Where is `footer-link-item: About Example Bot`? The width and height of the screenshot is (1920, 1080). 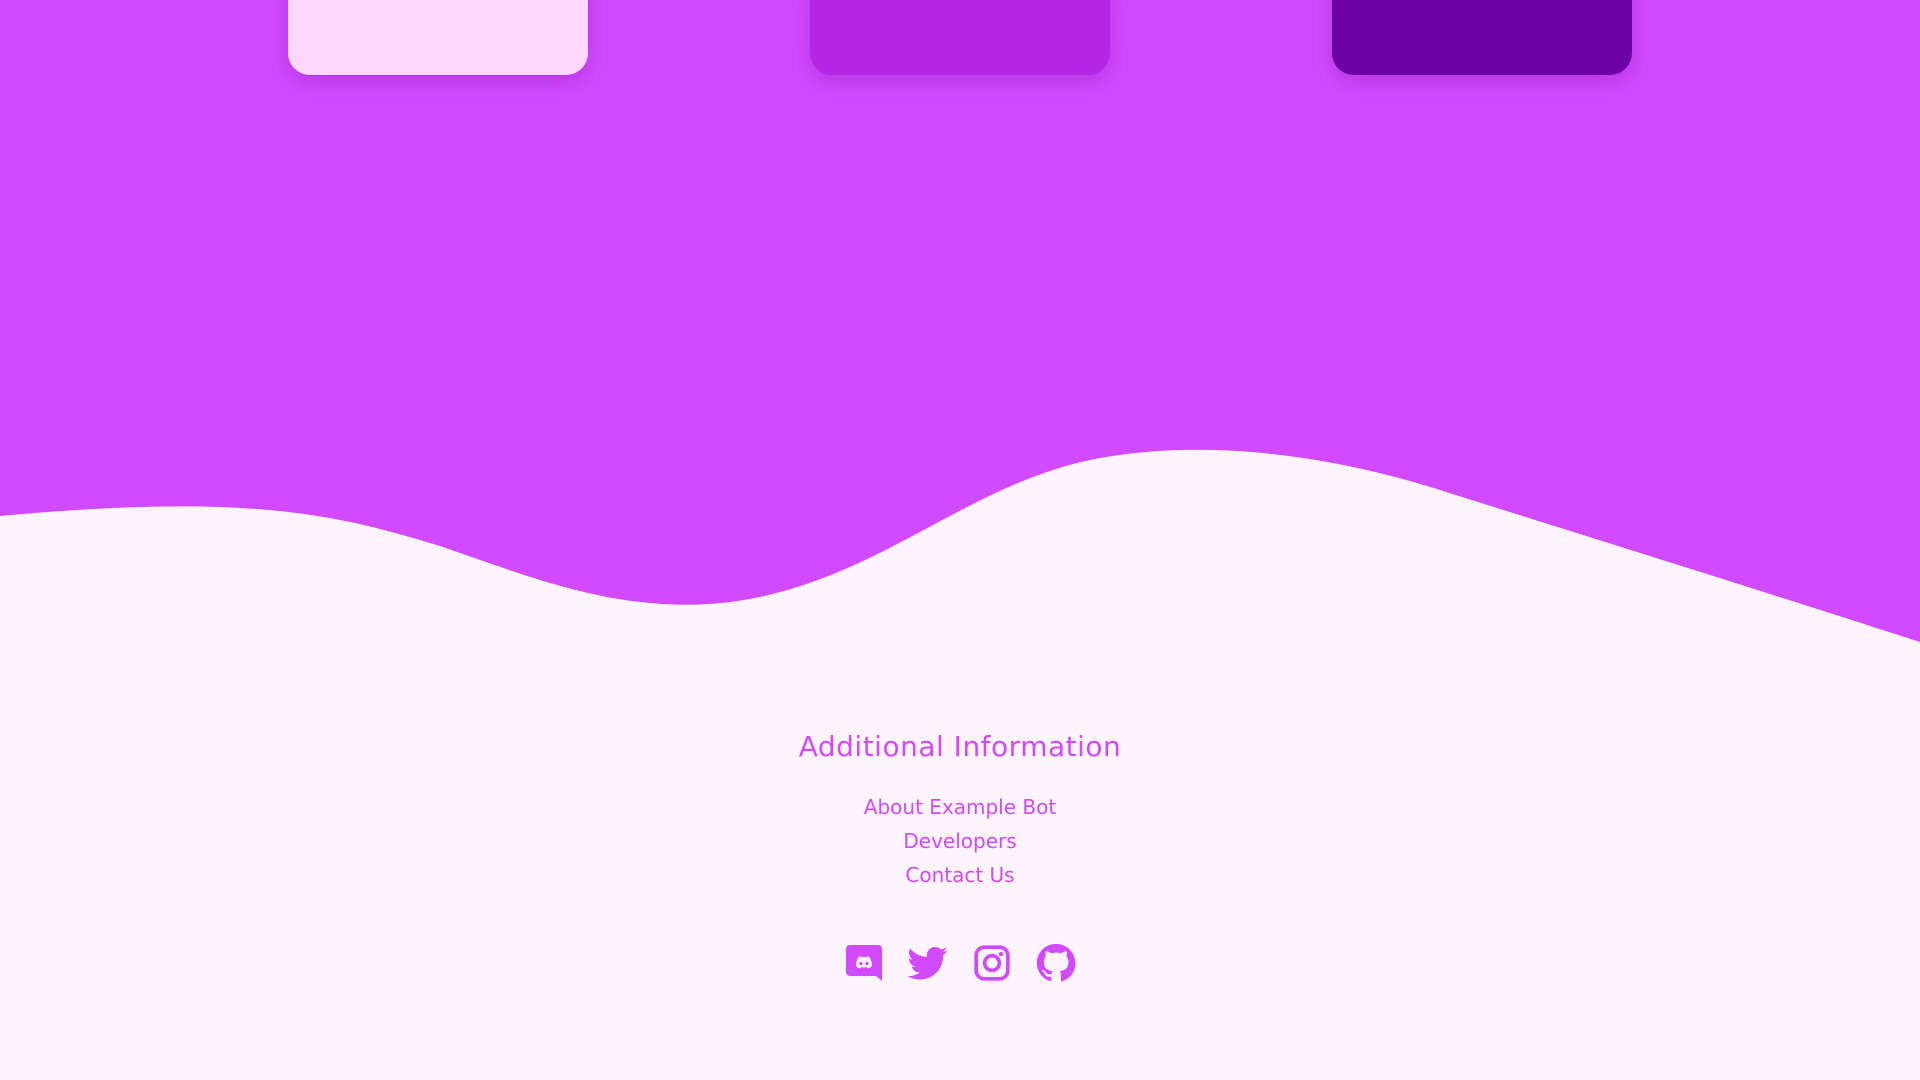 footer-link-item: About Example Bot is located at coordinates (960, 807).